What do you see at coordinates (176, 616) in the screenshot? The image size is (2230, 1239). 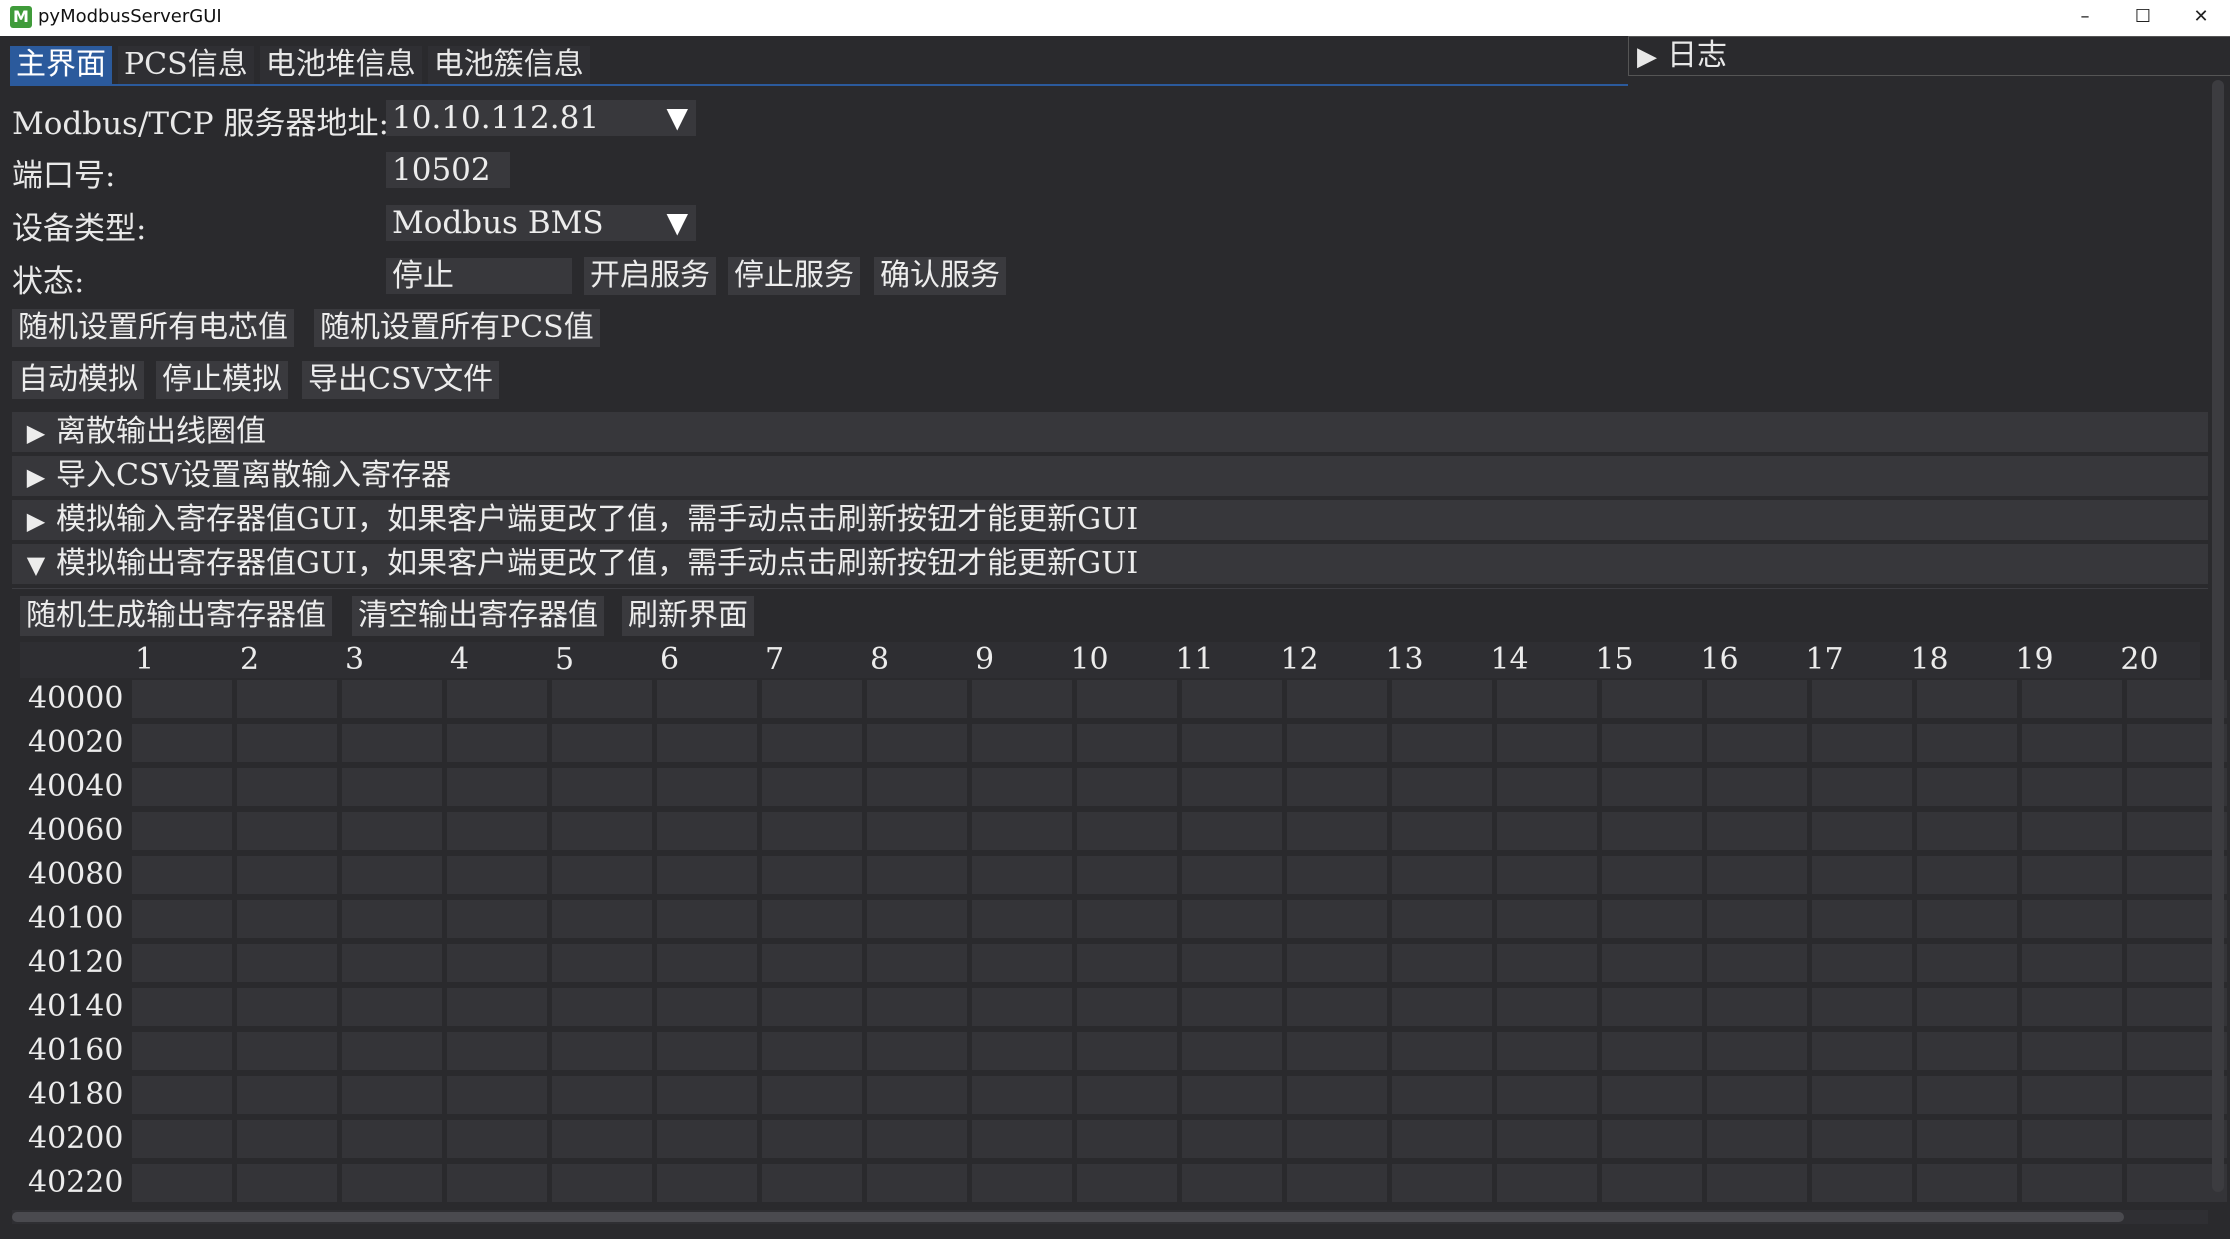 I see `random-holding-button: 随机生成输出寄存器值` at bounding box center [176, 616].